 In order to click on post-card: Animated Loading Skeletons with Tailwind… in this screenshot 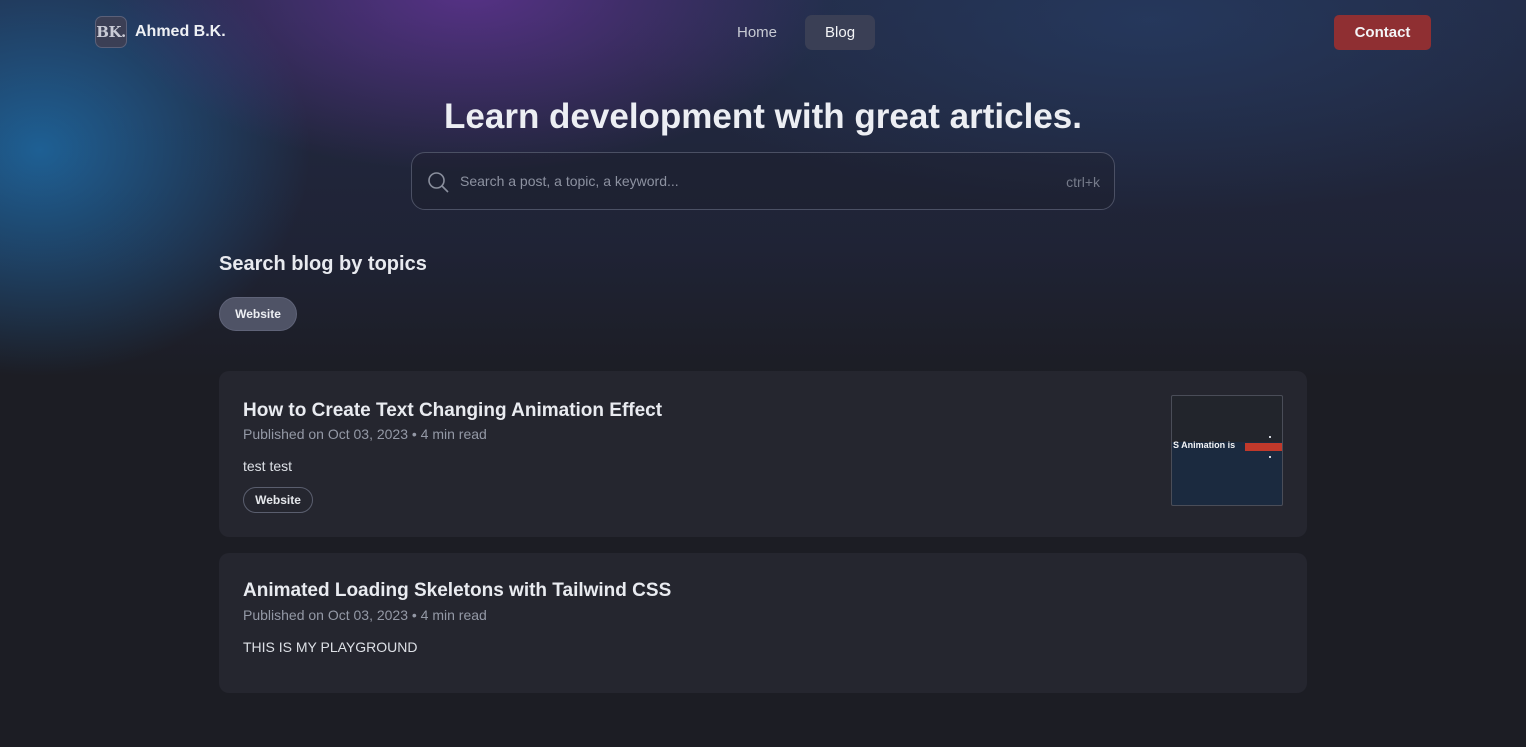, I will do `click(763, 623)`.